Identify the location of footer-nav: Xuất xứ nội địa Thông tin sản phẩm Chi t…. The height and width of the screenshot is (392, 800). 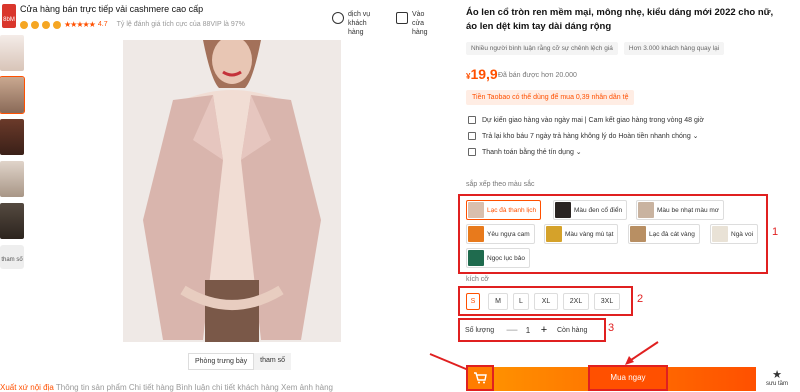
(220, 387).